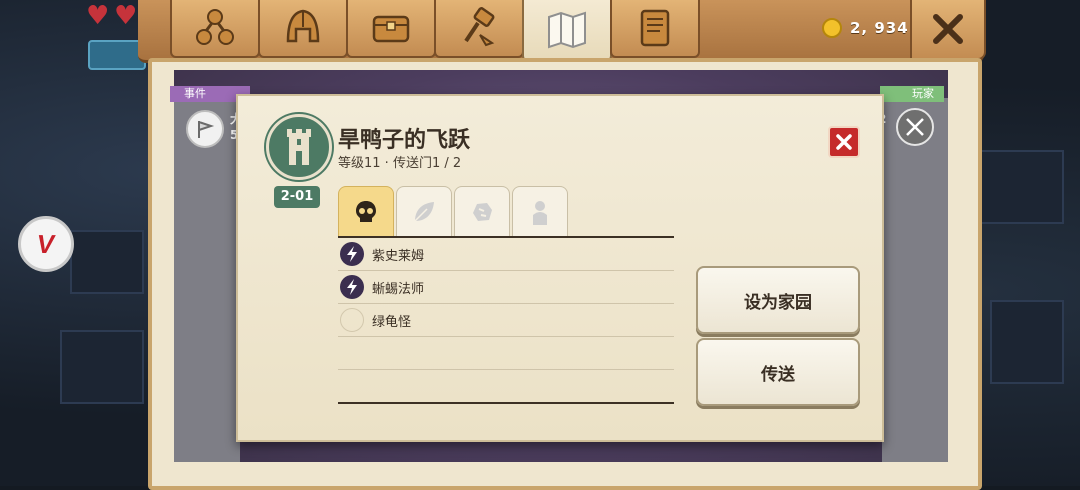  I want to click on tab-map, so click(567, 31).